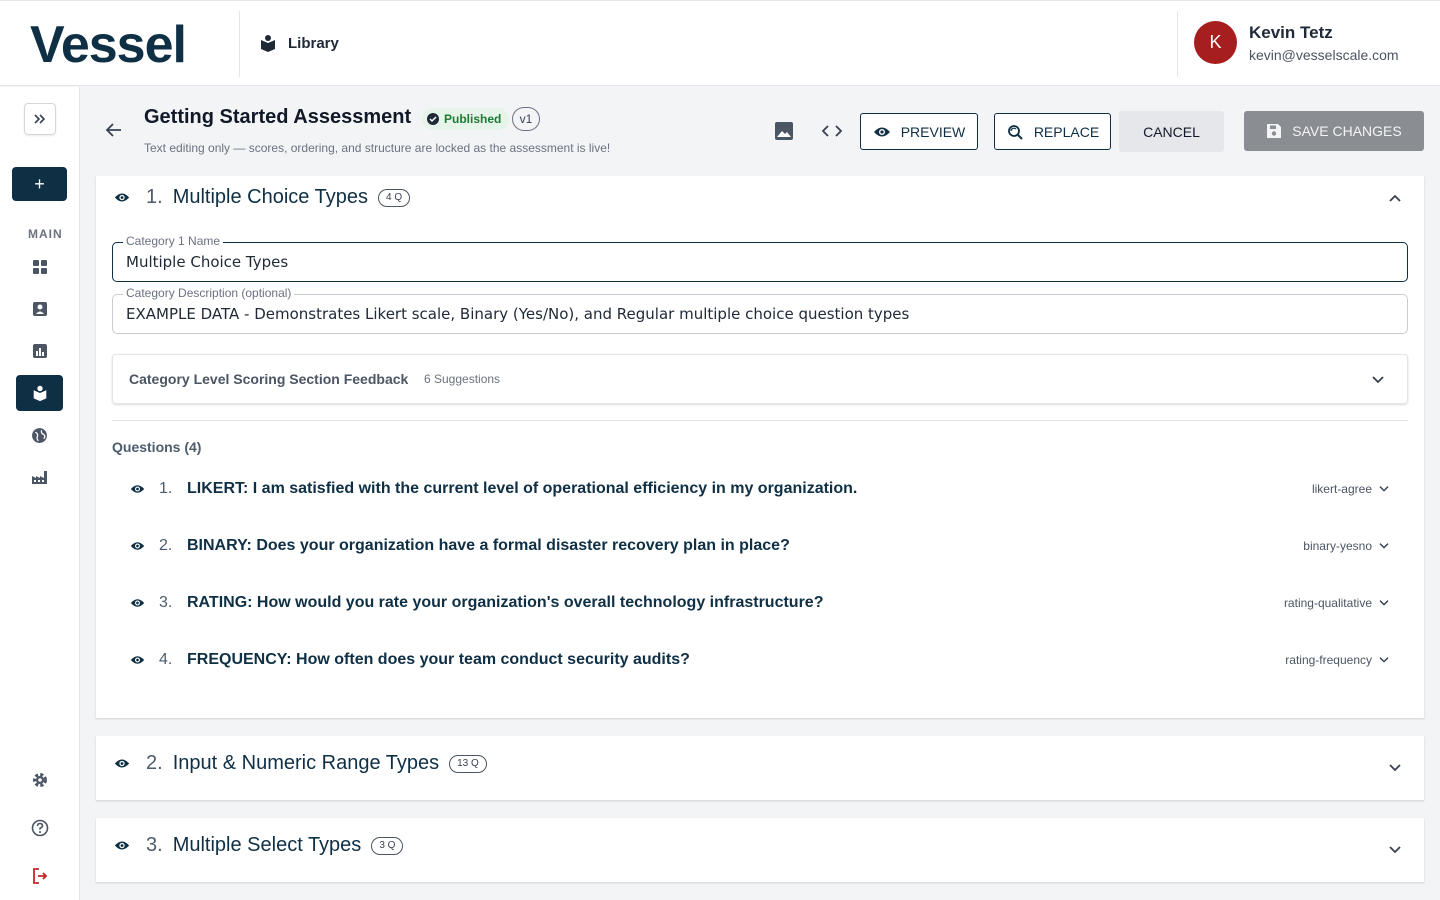  I want to click on add-button: +, so click(39, 184).